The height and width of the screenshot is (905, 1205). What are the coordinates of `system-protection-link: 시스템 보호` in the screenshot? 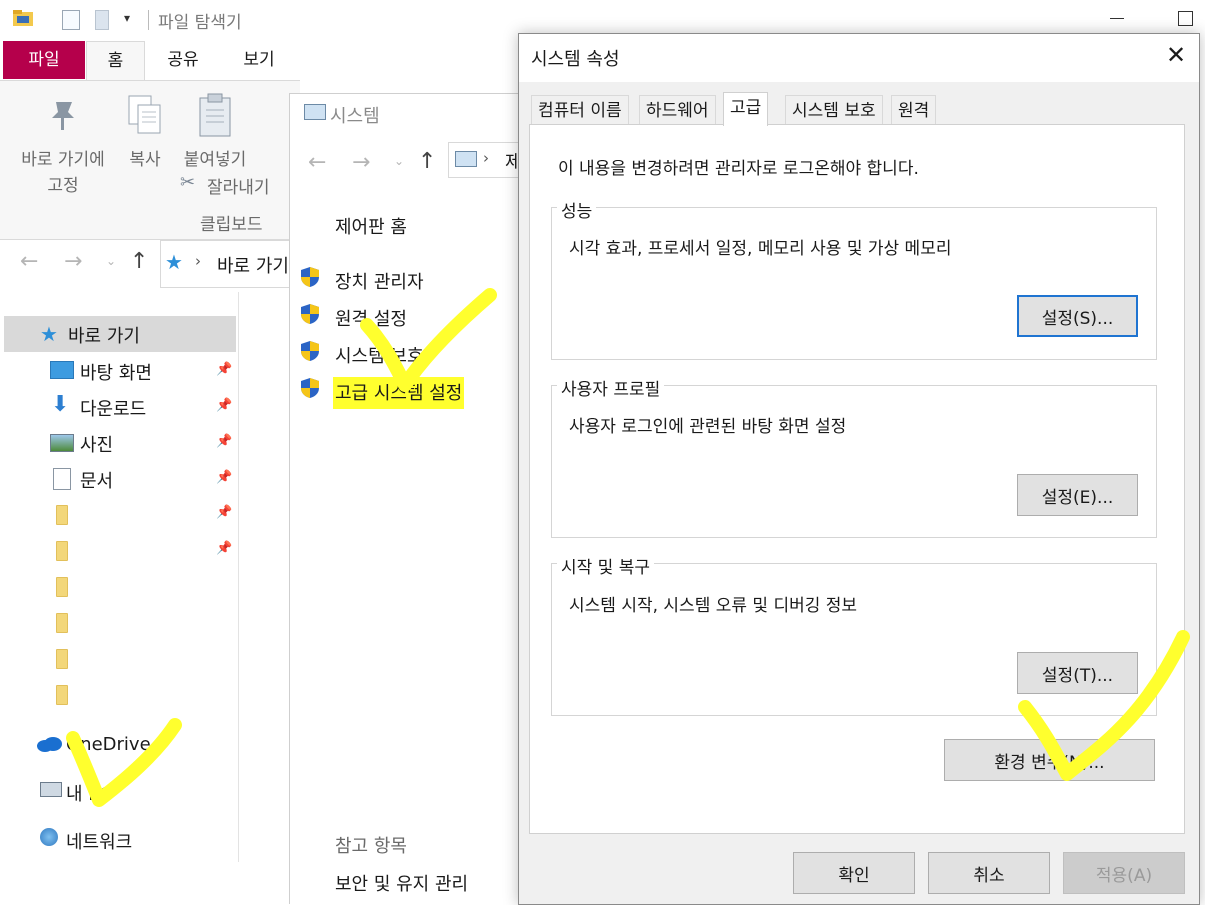 It's located at (400, 354).